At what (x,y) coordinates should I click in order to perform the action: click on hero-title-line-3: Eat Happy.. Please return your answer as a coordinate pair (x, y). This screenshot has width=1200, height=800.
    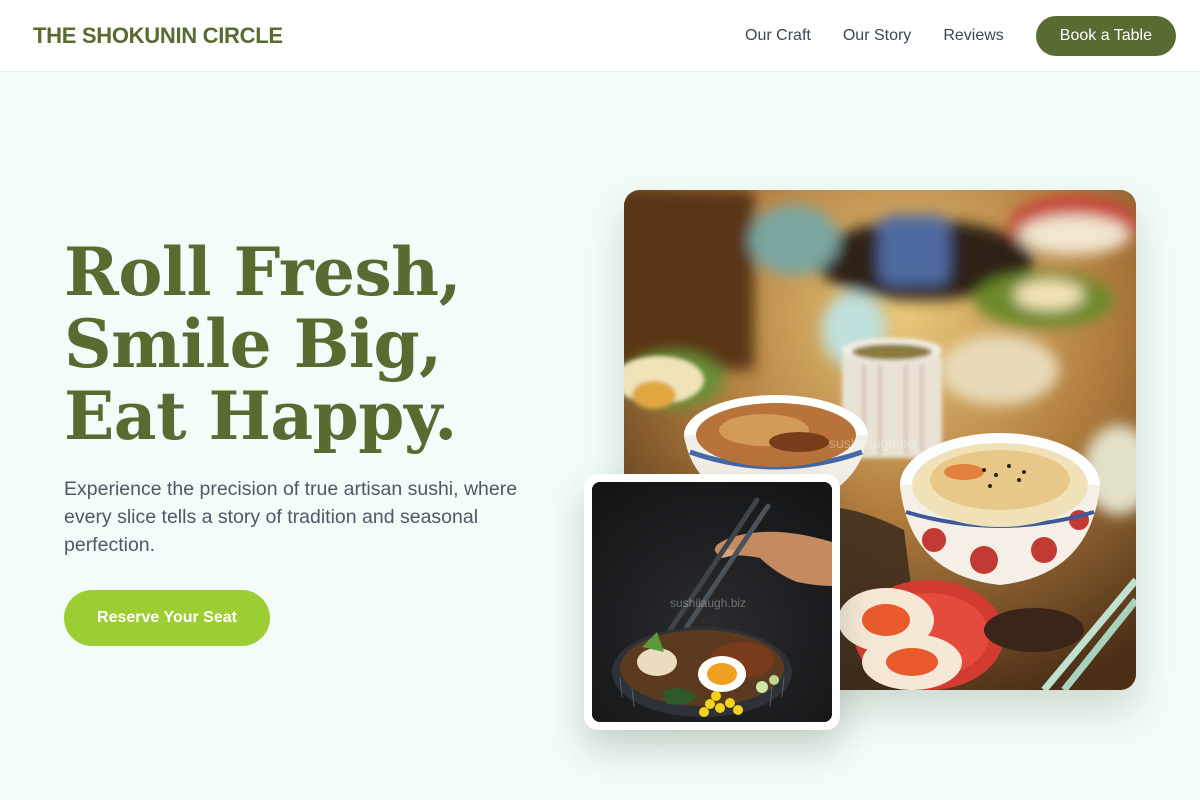
    Looking at the image, I should click on (260, 416).